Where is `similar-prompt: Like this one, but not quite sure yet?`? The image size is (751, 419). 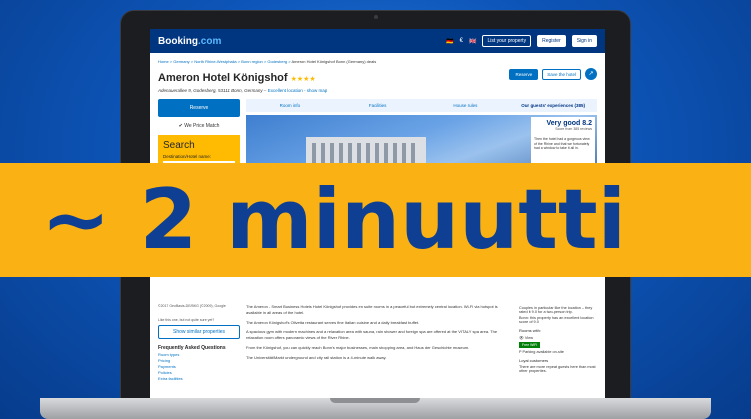
similar-prompt: Like this one, but not quite sure yet? is located at coordinates (186, 320).